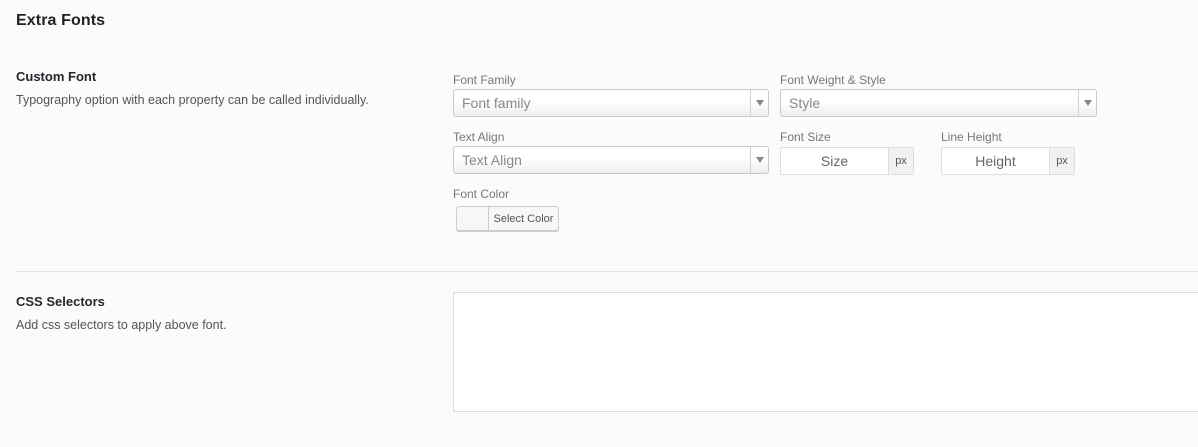 Image resolution: width=1198 pixels, height=447 pixels. What do you see at coordinates (479, 137) in the screenshot?
I see `text-align-label: Text Align` at bounding box center [479, 137].